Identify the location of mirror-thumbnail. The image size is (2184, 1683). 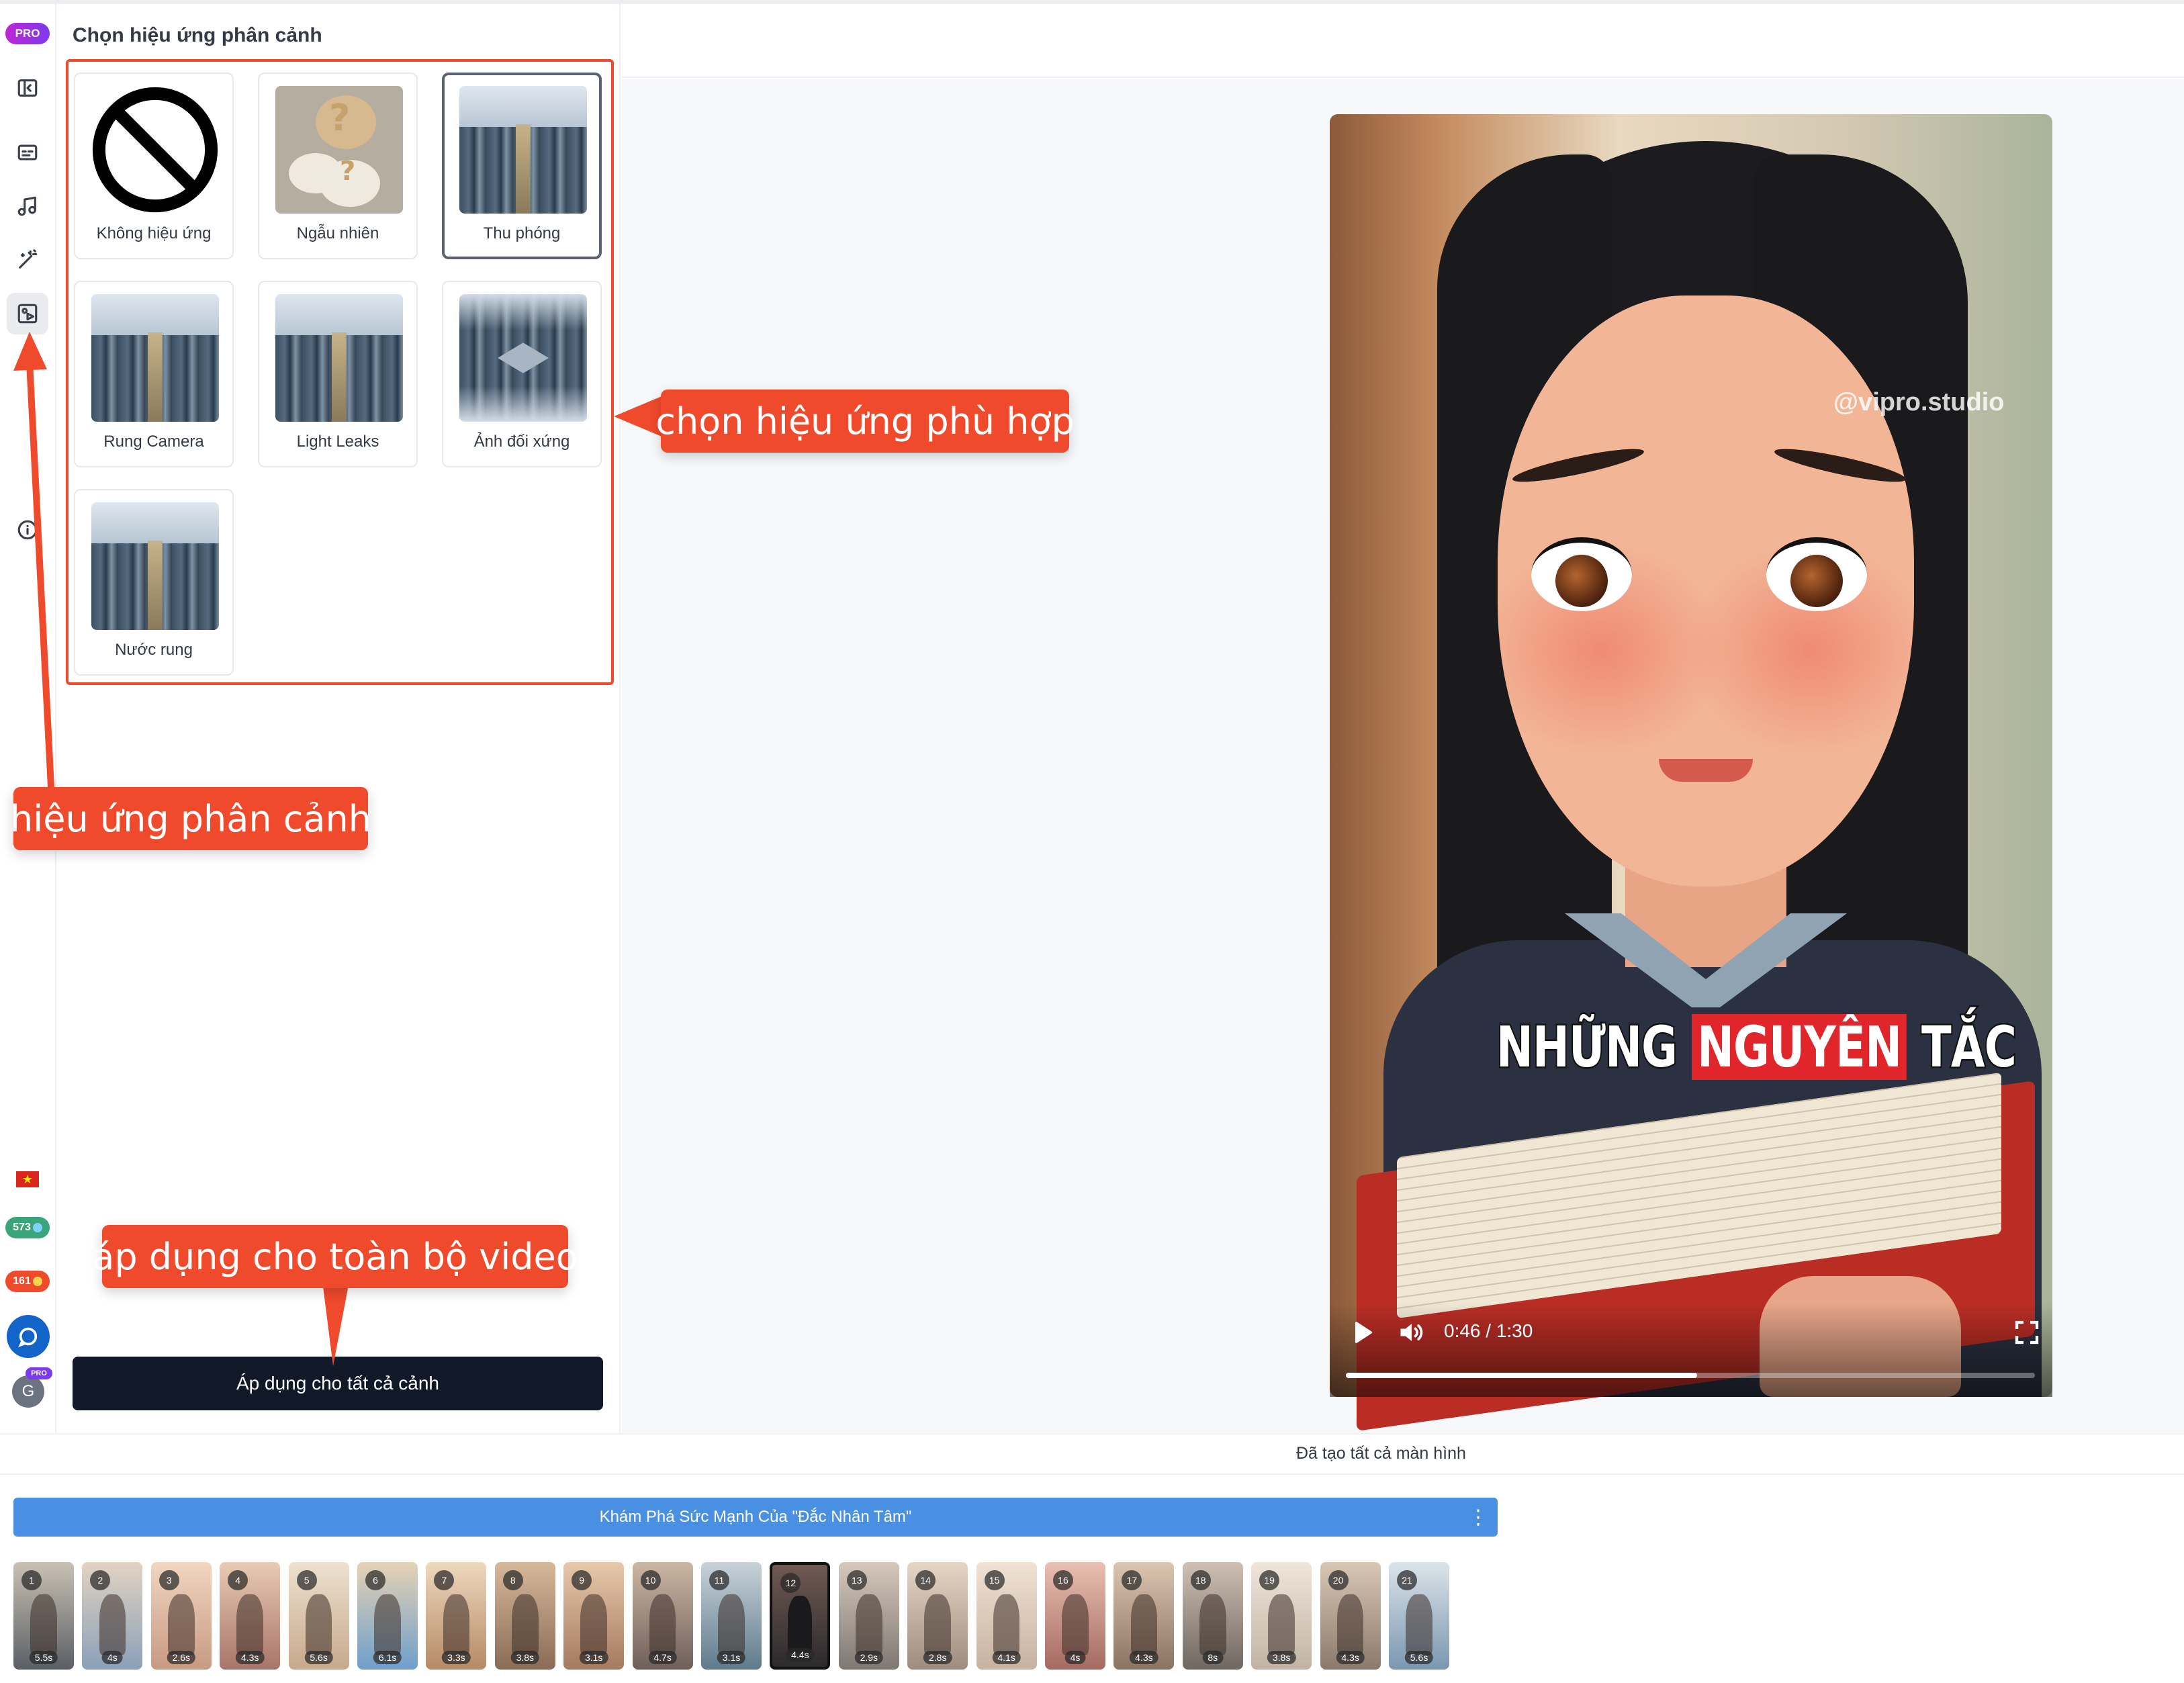
(523, 358).